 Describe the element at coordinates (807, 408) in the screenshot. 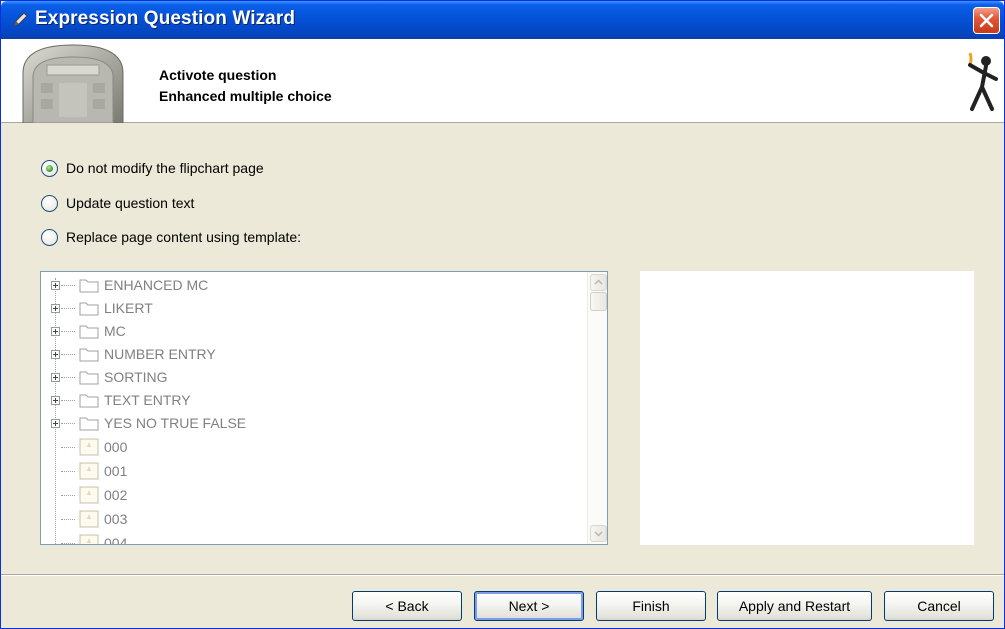

I see `template-preview` at that location.